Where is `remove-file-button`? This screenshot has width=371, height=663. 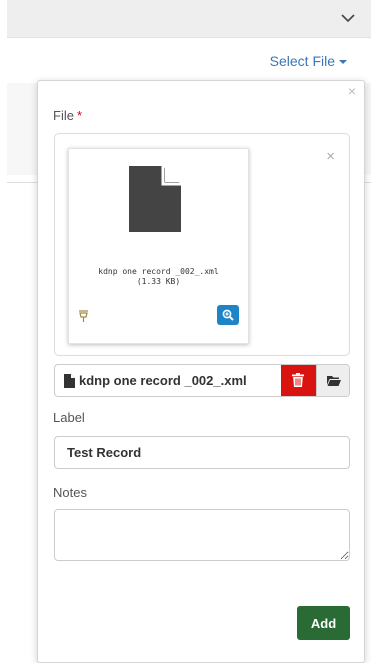 remove-file-button is located at coordinates (298, 380).